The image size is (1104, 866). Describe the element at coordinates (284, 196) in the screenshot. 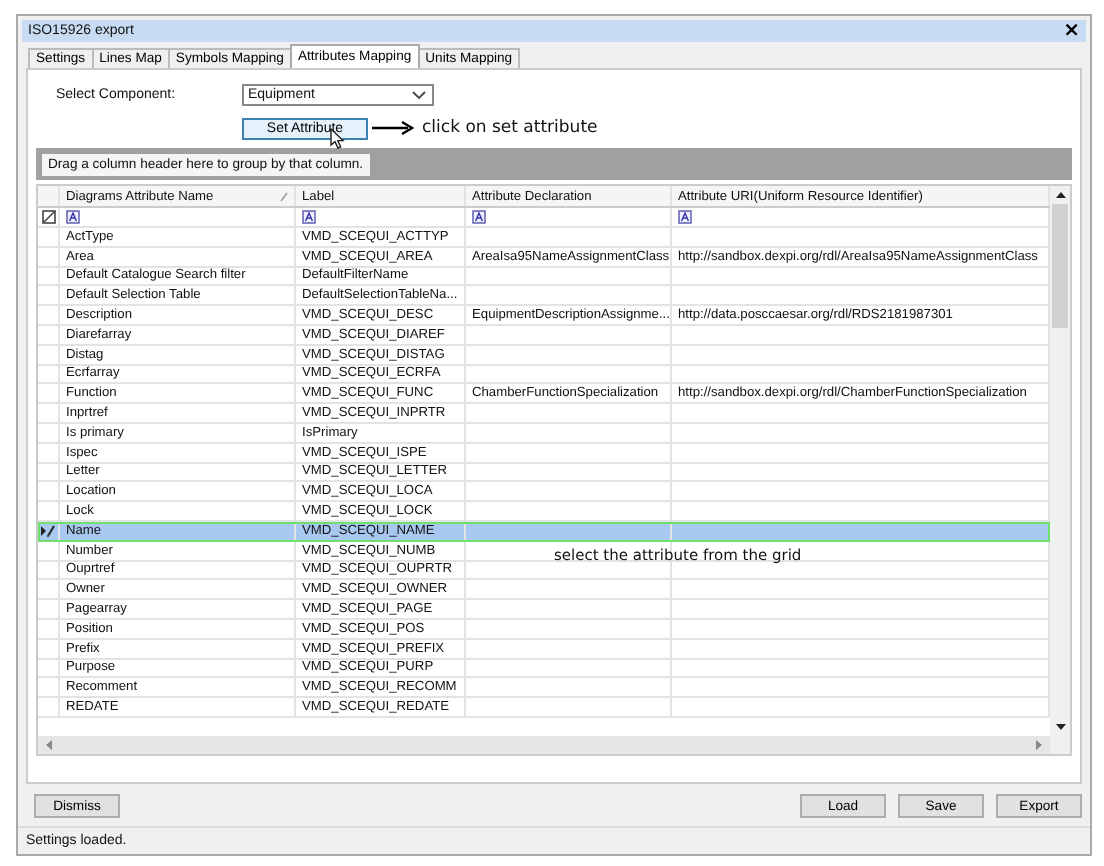

I see `sort-icon` at that location.